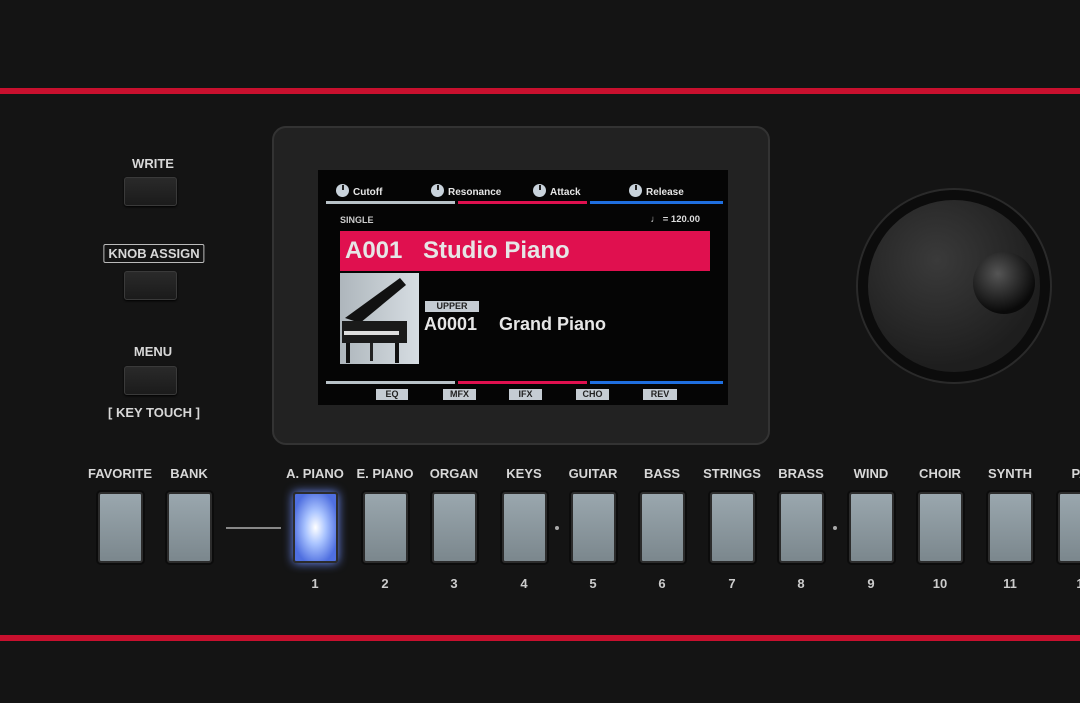 This screenshot has width=1080, height=703. Describe the element at coordinates (454, 473) in the screenshot. I see `pad-label: ORGAN` at that location.